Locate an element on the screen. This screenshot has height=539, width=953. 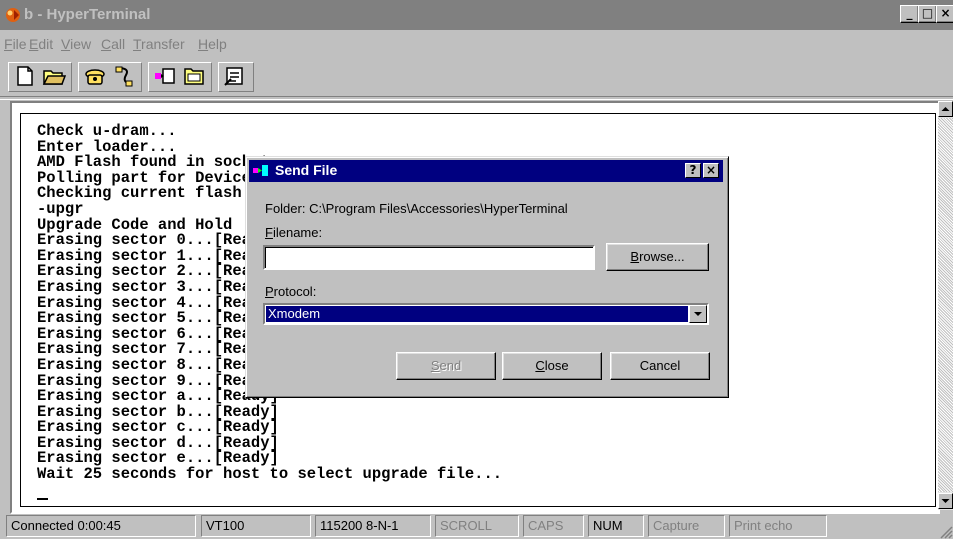
scroll-up-button is located at coordinates (945, 109).